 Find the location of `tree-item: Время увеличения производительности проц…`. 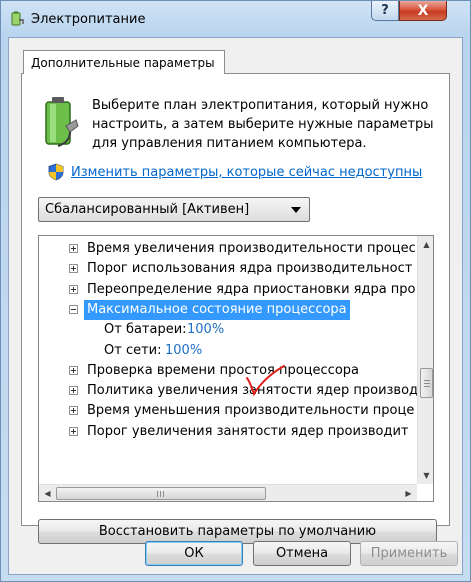

tree-item: Время увеличения производительности проц… is located at coordinates (228, 249).